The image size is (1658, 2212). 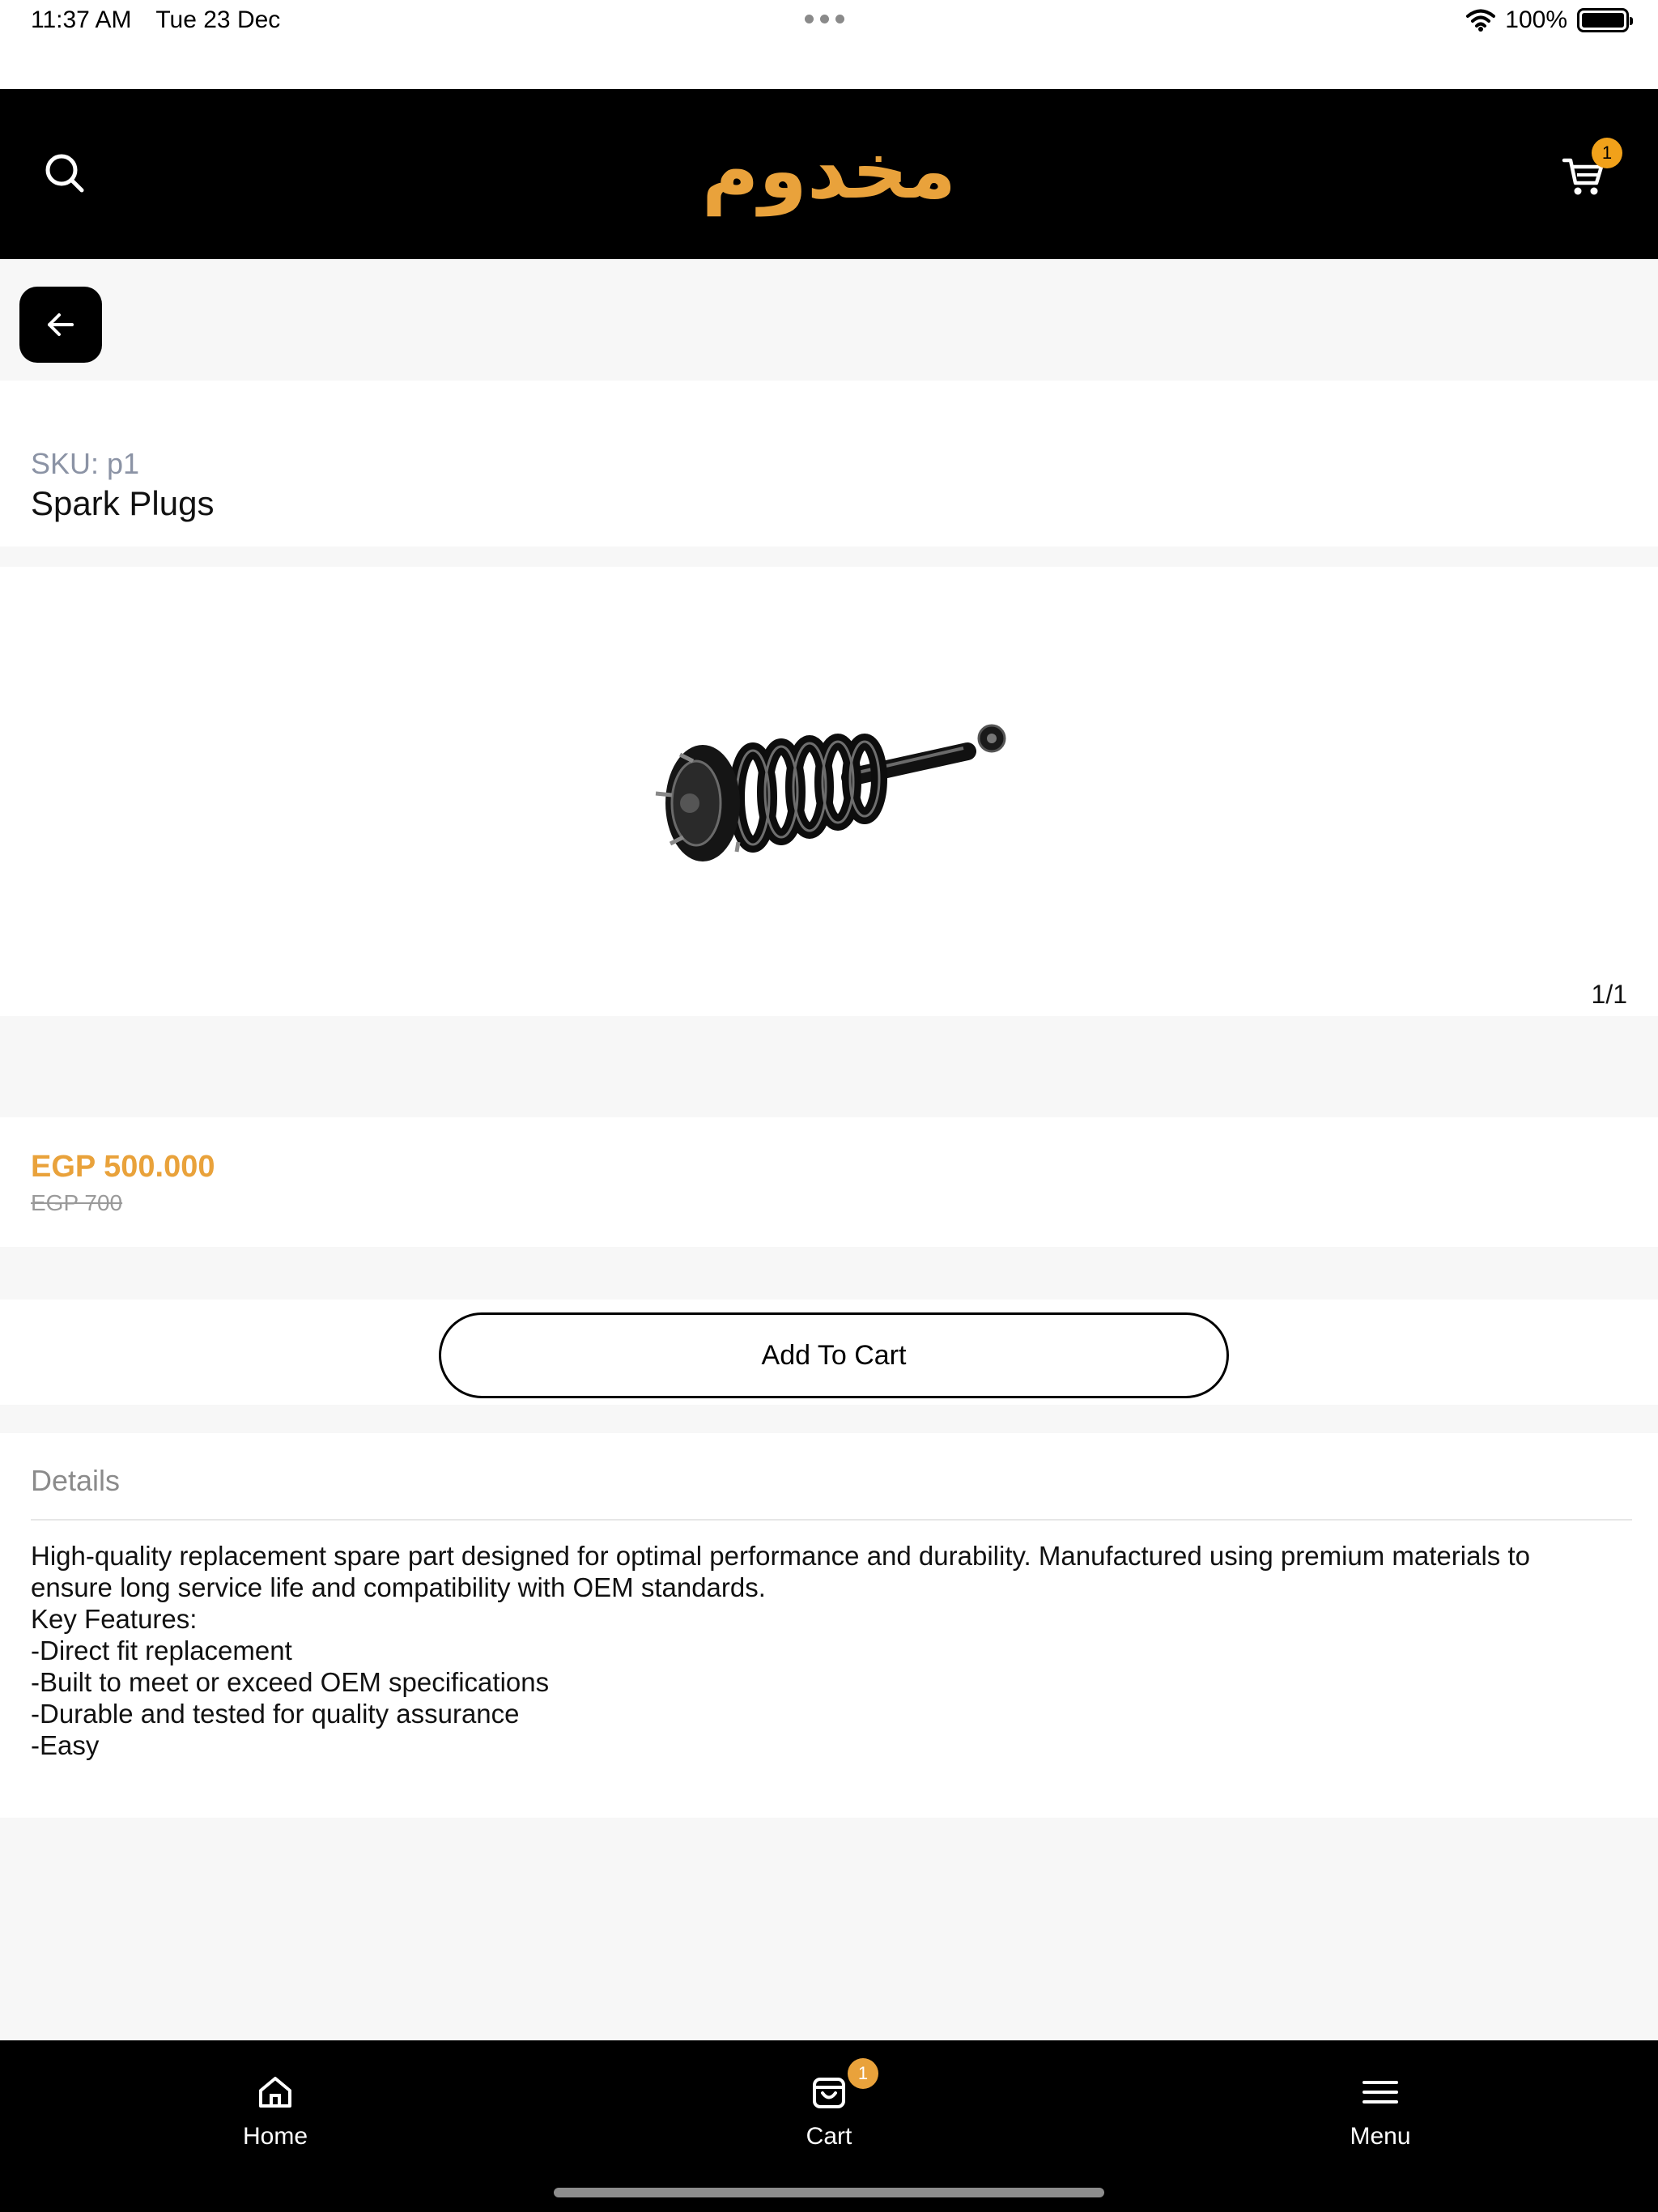 What do you see at coordinates (863, 2073) in the screenshot?
I see `nav-cart-badge: 1` at bounding box center [863, 2073].